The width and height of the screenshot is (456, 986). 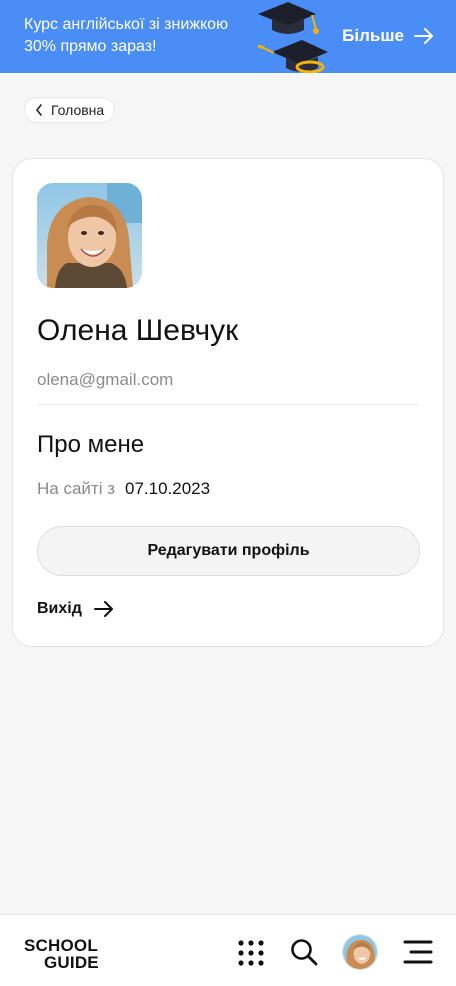 I want to click on profile-avatar, so click(x=89, y=235).